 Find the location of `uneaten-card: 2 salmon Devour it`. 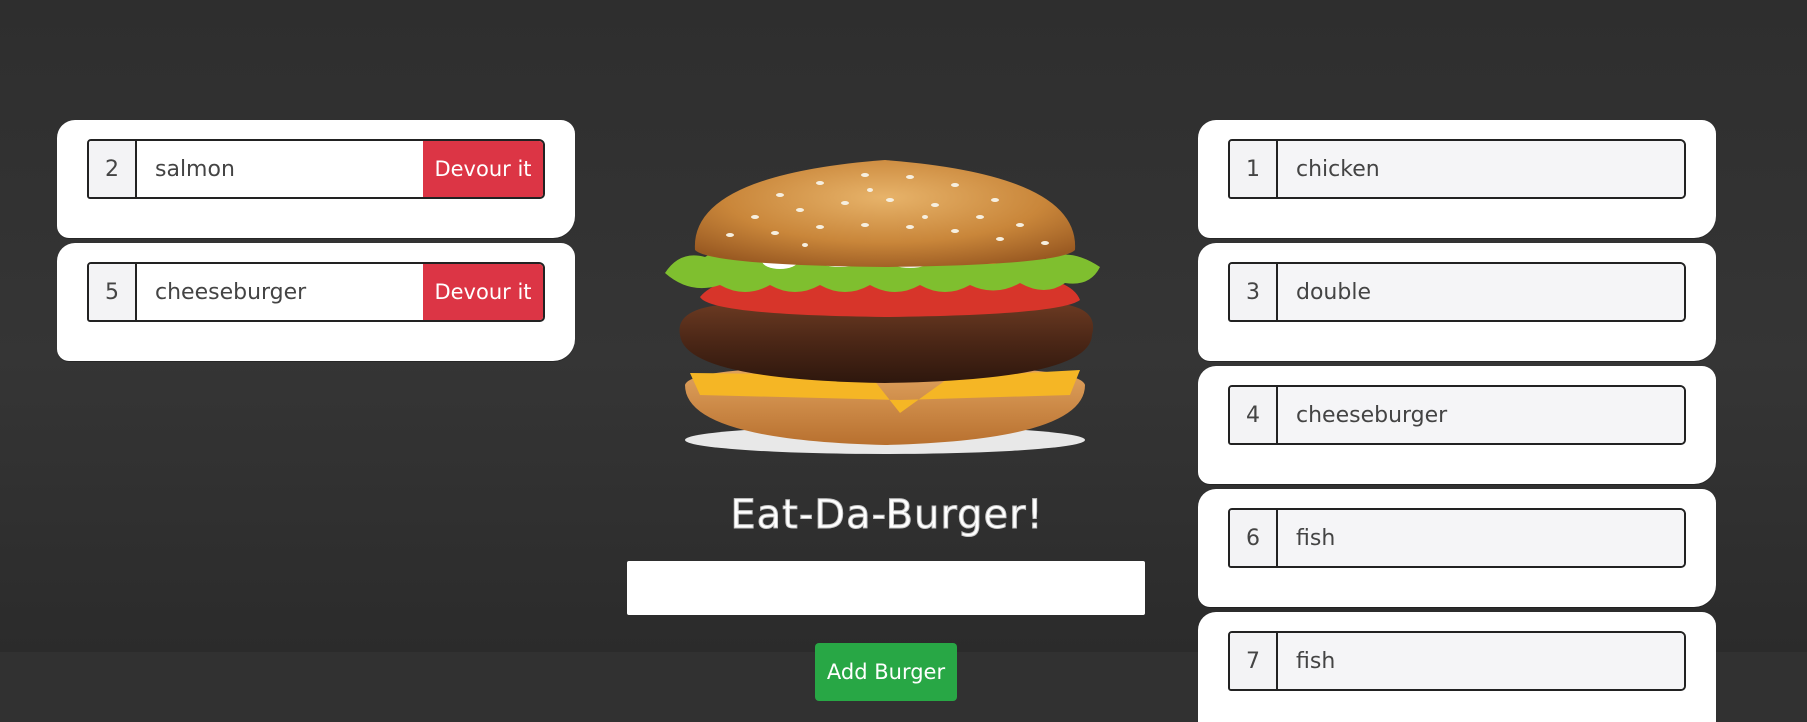

uneaten-card: 2 salmon Devour it is located at coordinates (316, 179).